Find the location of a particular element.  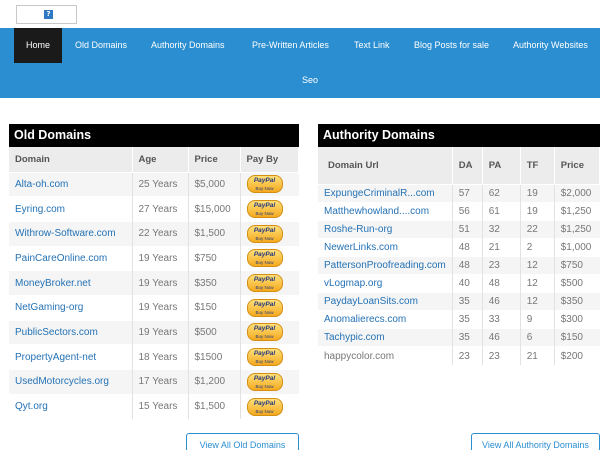

nav-authority-domains: Authority Domains is located at coordinates (188, 45).